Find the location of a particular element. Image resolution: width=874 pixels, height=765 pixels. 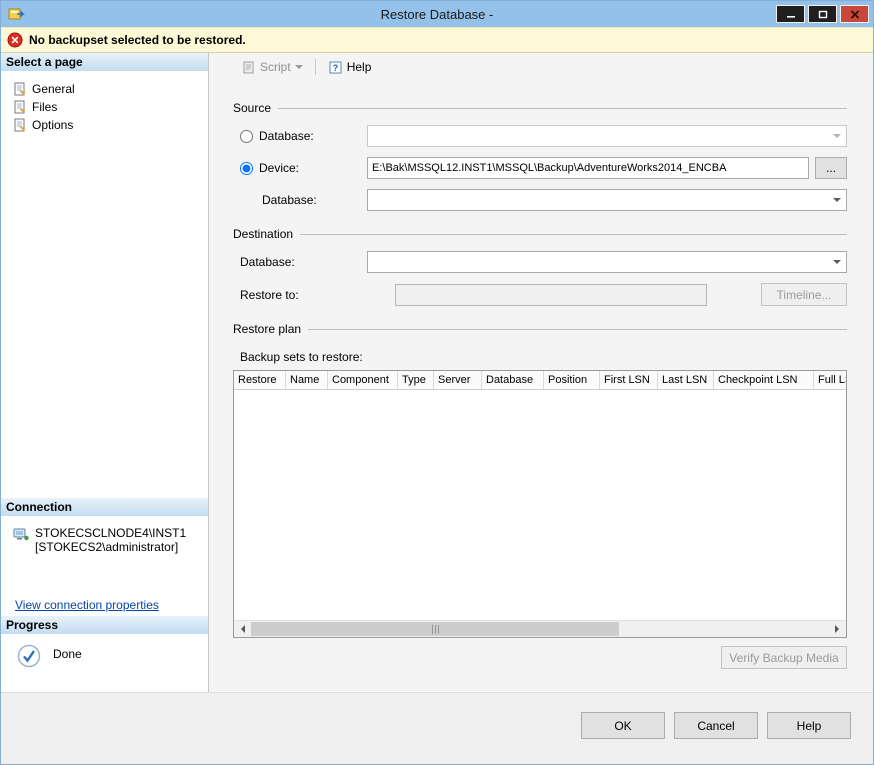

column-header-position: Position is located at coordinates (572, 380).